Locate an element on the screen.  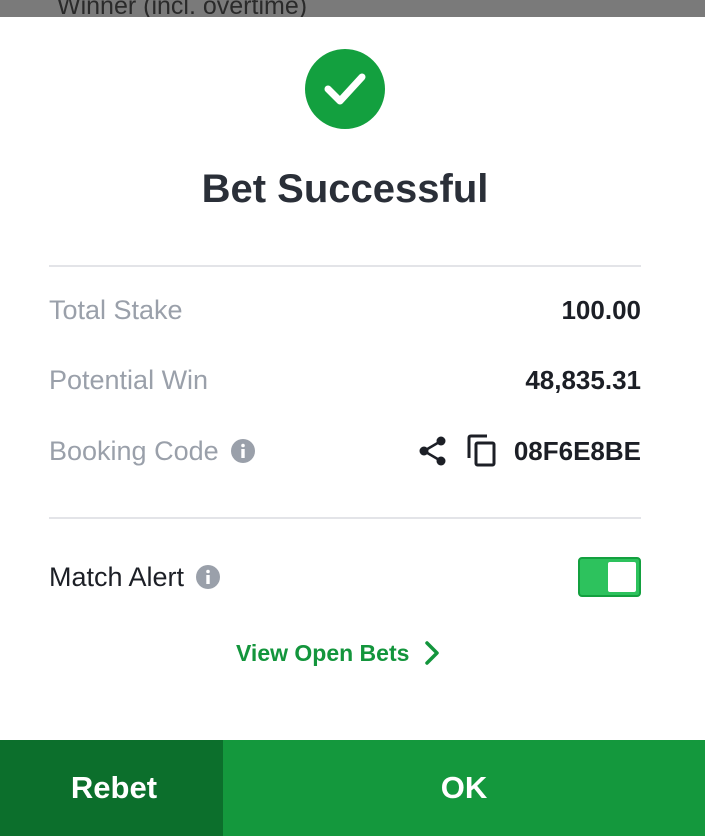
booking-code-label: Booking Code is located at coordinates (134, 450).